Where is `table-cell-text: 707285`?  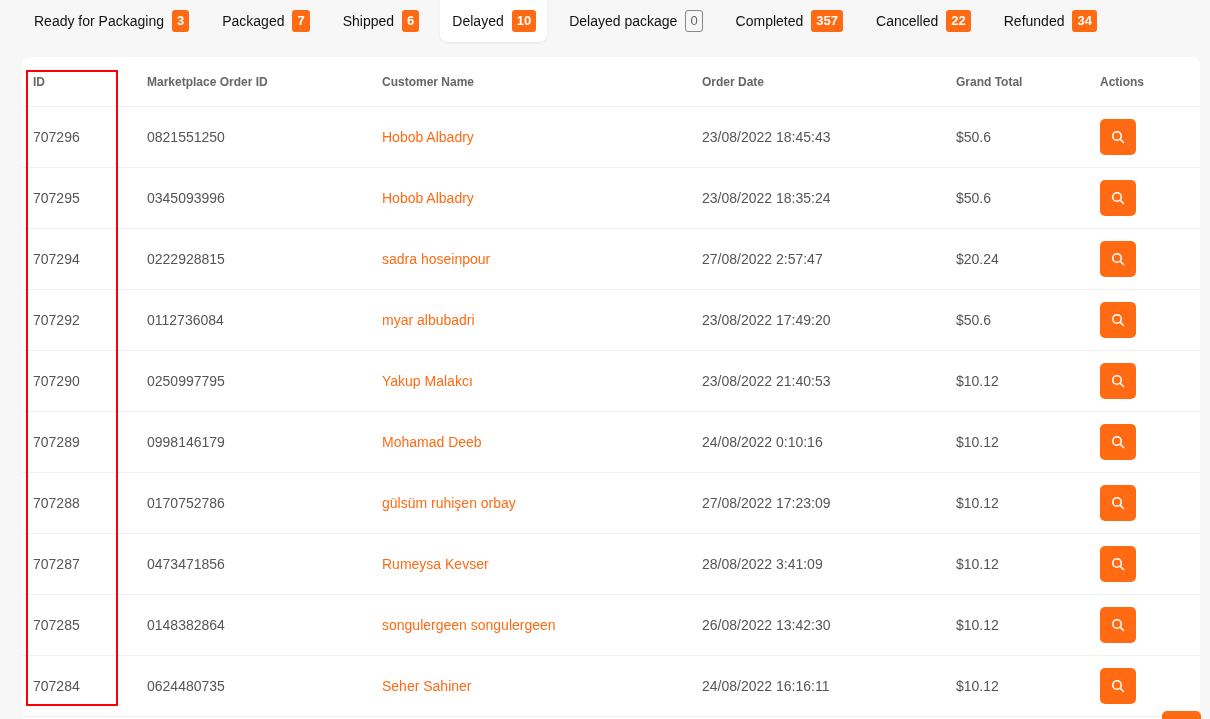
table-cell-text: 707285 is located at coordinates (57, 625).